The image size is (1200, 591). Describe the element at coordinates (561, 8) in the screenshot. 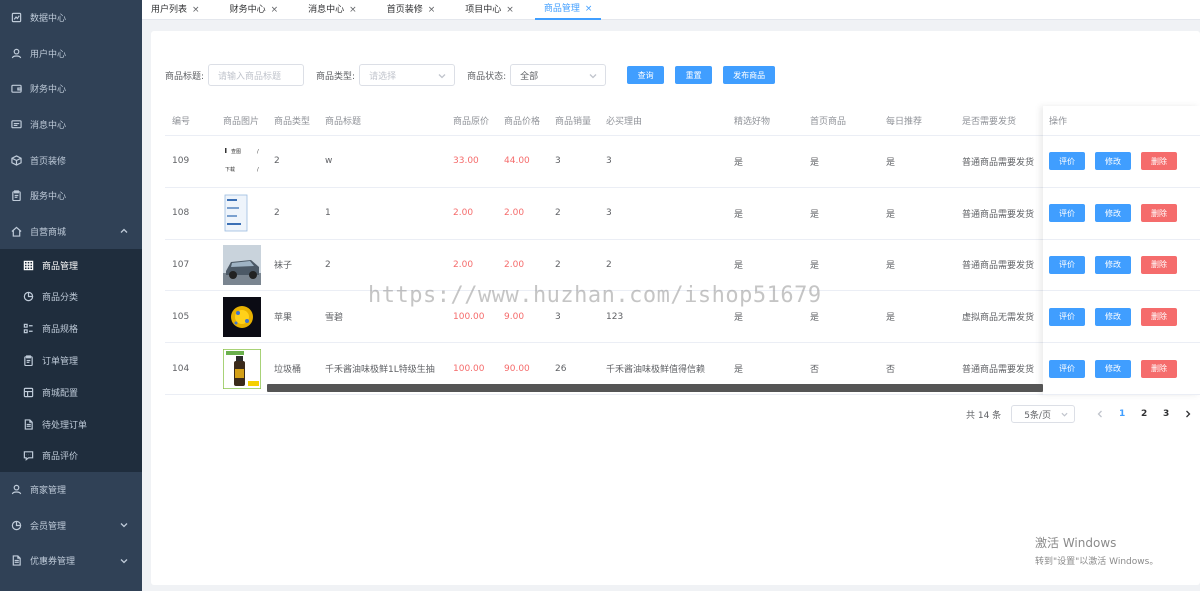

I see `tab-label: 商品管理` at that location.